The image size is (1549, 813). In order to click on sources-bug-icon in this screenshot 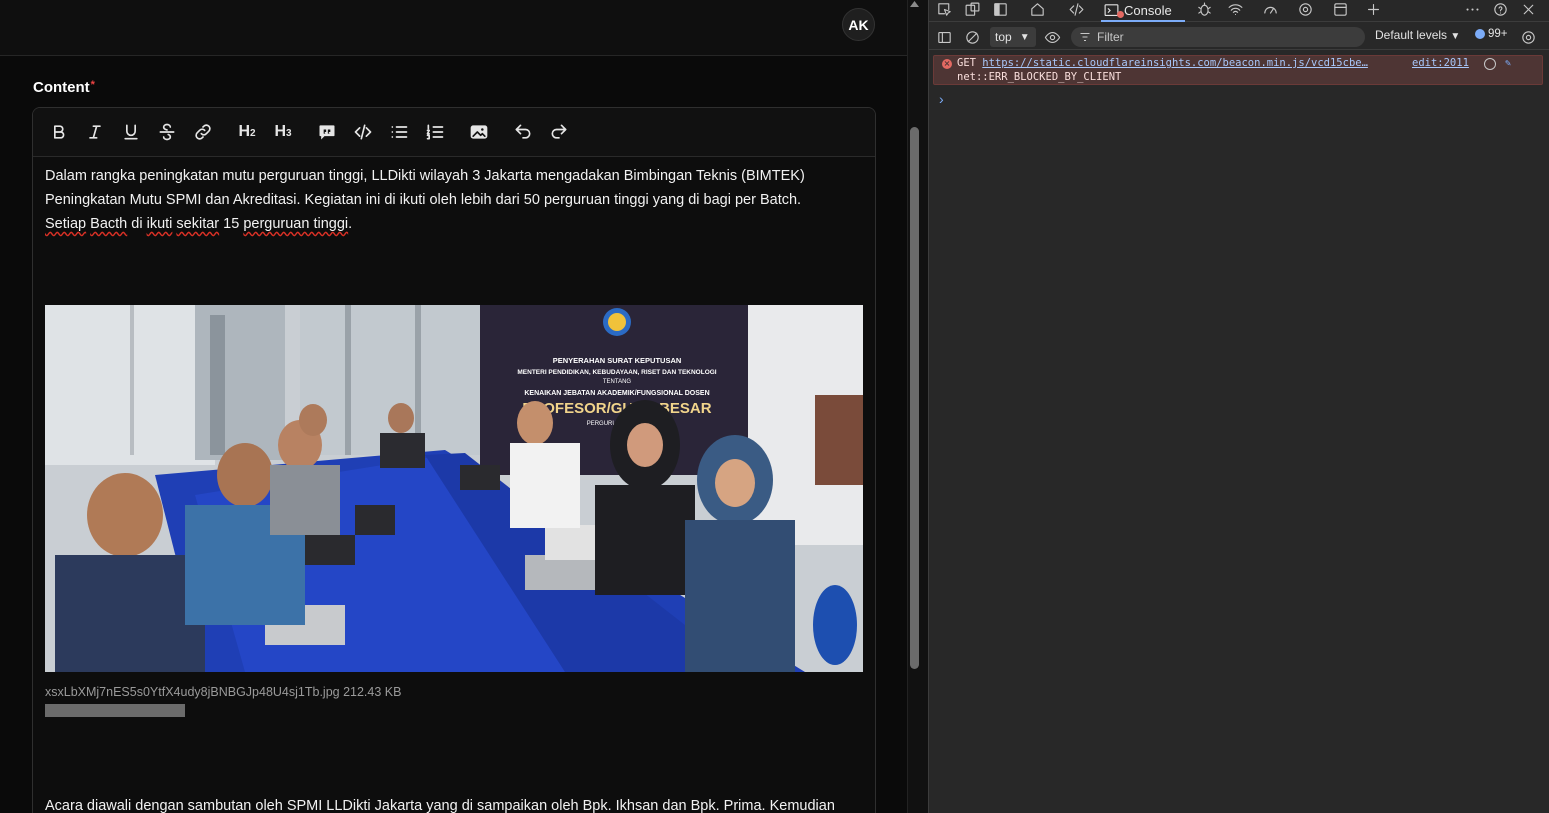, I will do `click(1204, 9)`.